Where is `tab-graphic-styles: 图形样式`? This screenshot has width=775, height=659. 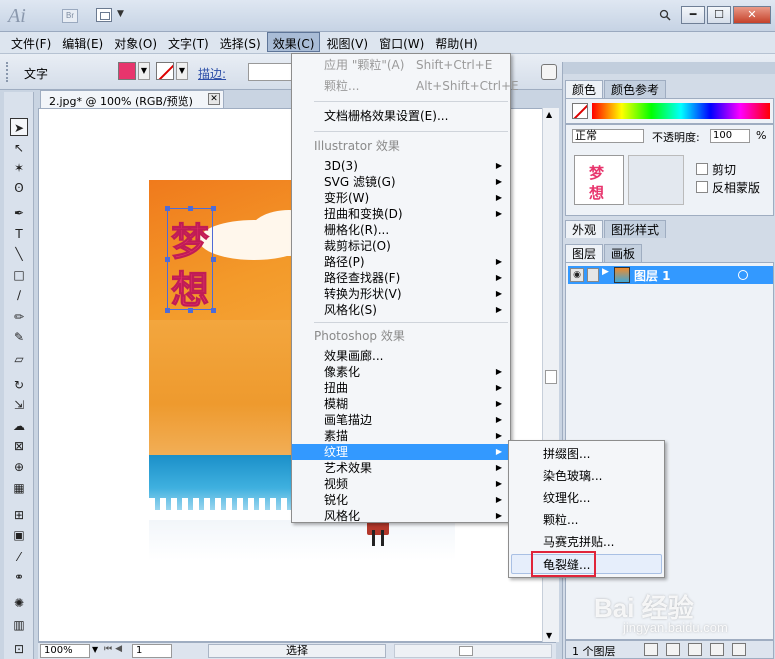
tab-graphic-styles: 图形样式 is located at coordinates (635, 229).